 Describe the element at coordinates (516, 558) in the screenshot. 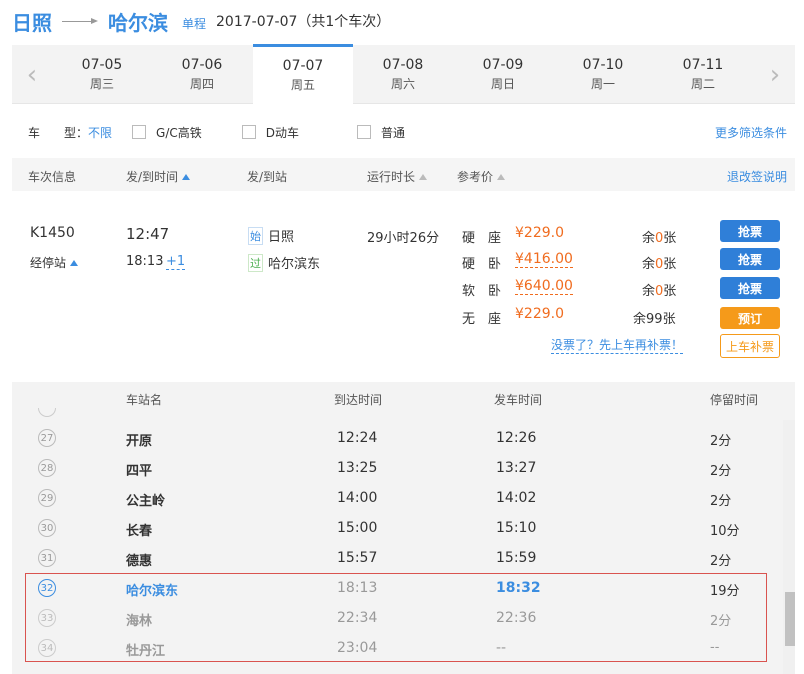

I see `stop-depart: 15:59` at that location.